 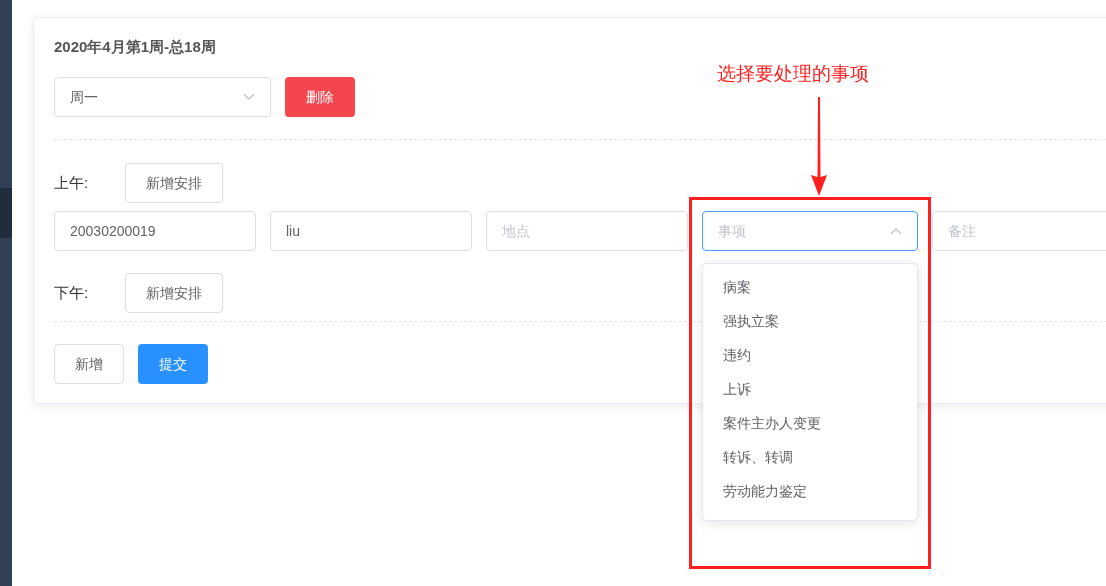 I want to click on dropdown-option: 转诉、转调, so click(x=810, y=457).